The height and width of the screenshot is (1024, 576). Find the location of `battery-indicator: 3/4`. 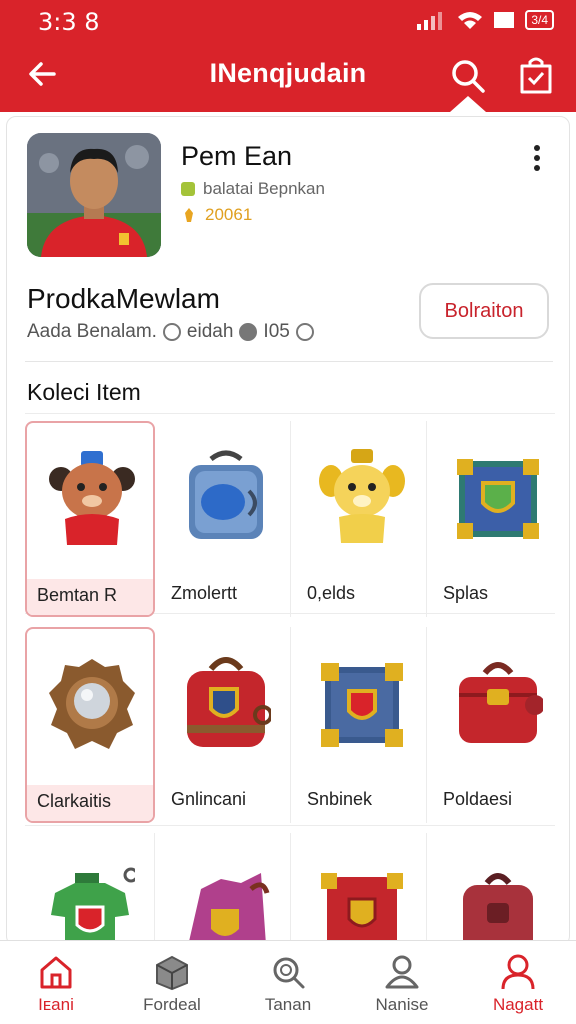

battery-indicator: 3/4 is located at coordinates (539, 20).